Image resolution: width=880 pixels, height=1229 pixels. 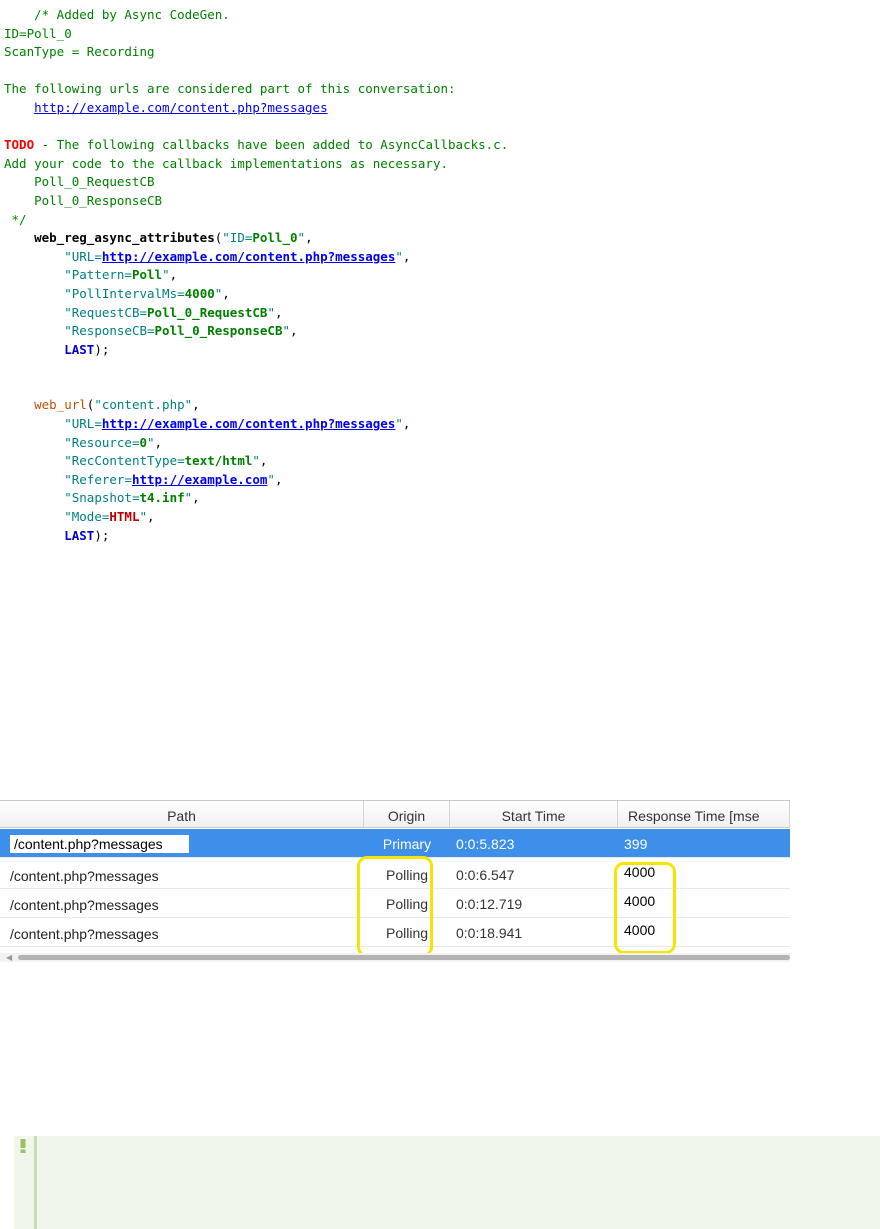 I want to click on code-line: ID=Poll_0, so click(x=256, y=34).